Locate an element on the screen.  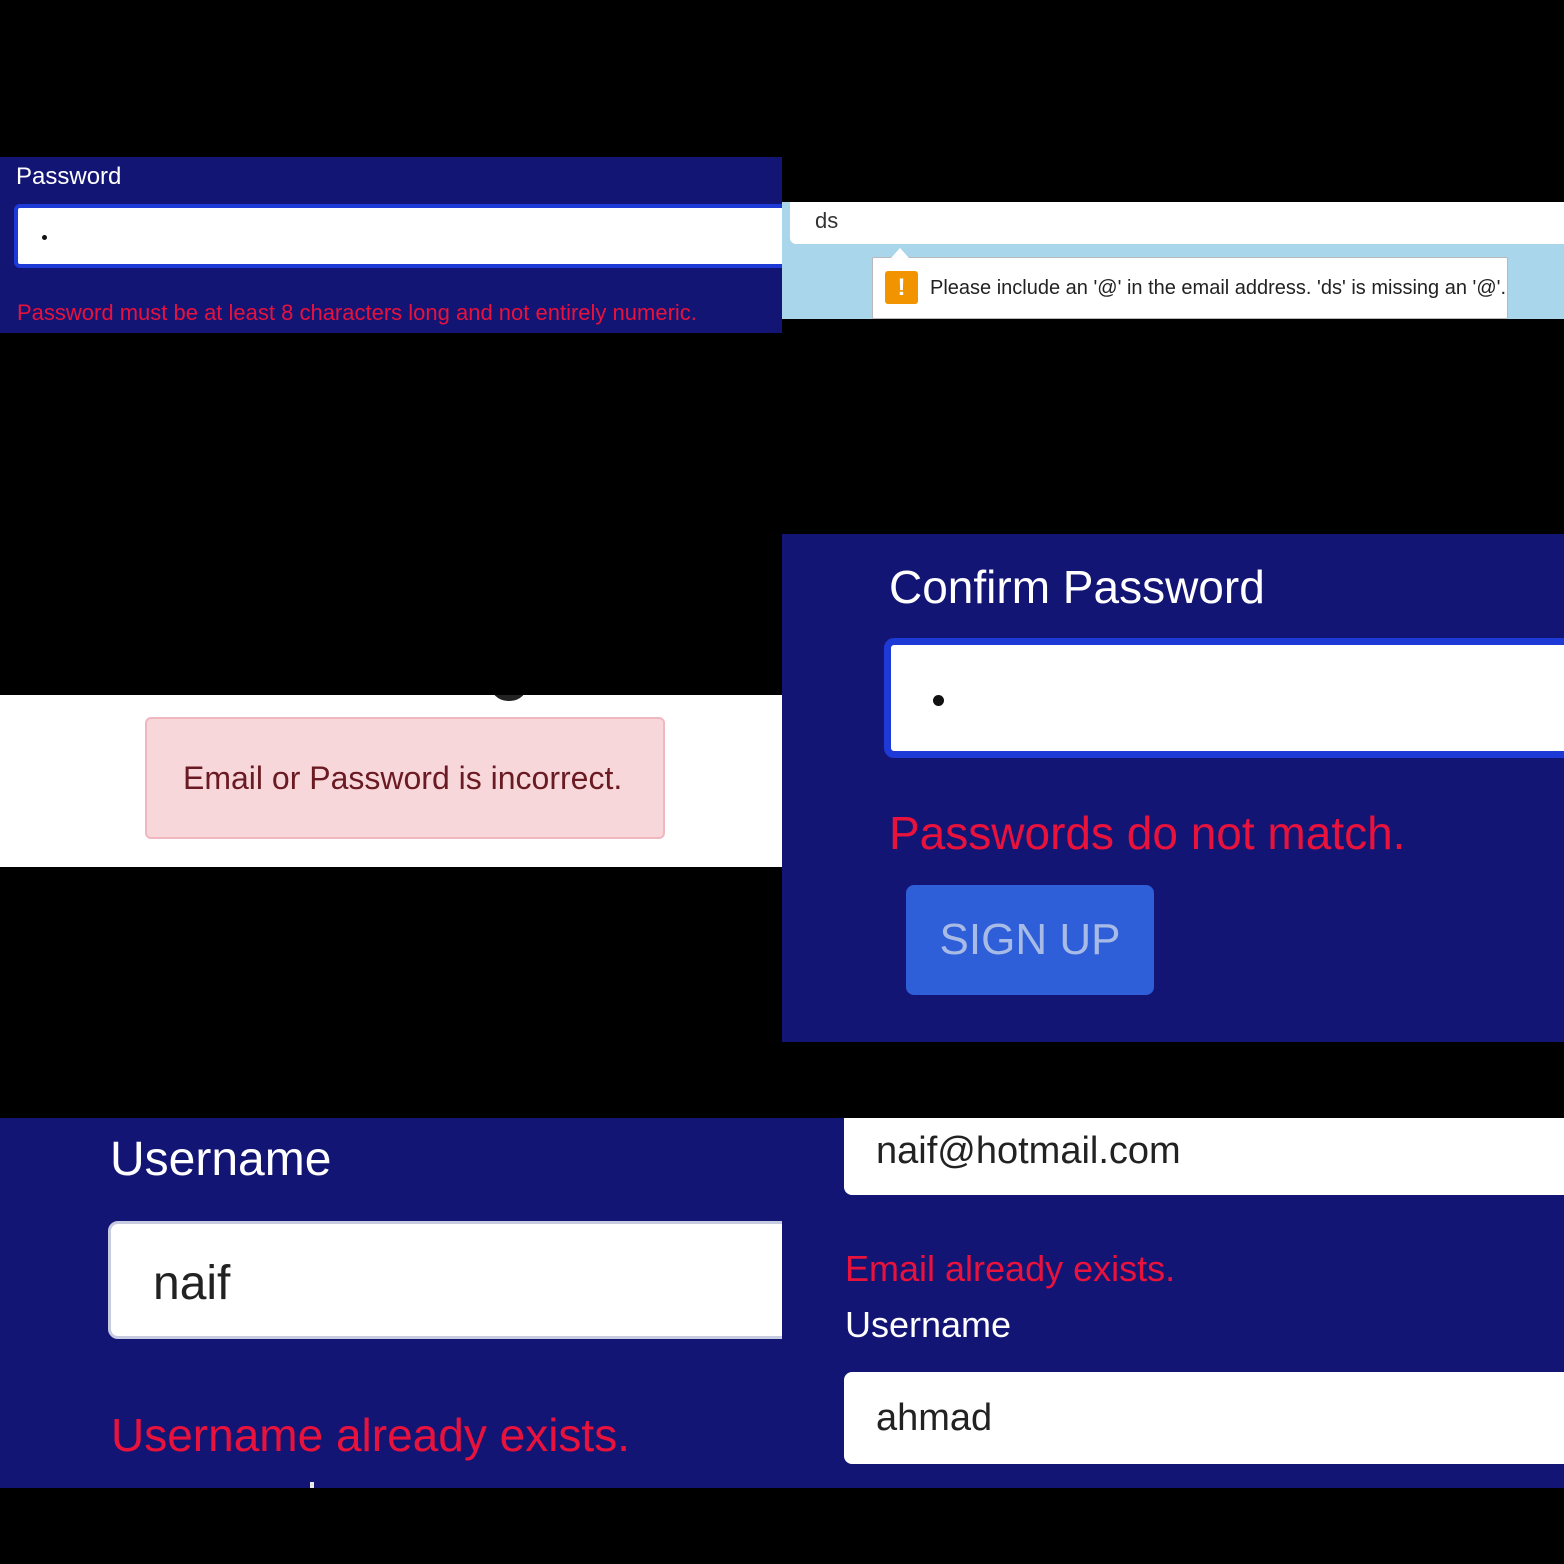
email-input: ds is located at coordinates (1177, 223).